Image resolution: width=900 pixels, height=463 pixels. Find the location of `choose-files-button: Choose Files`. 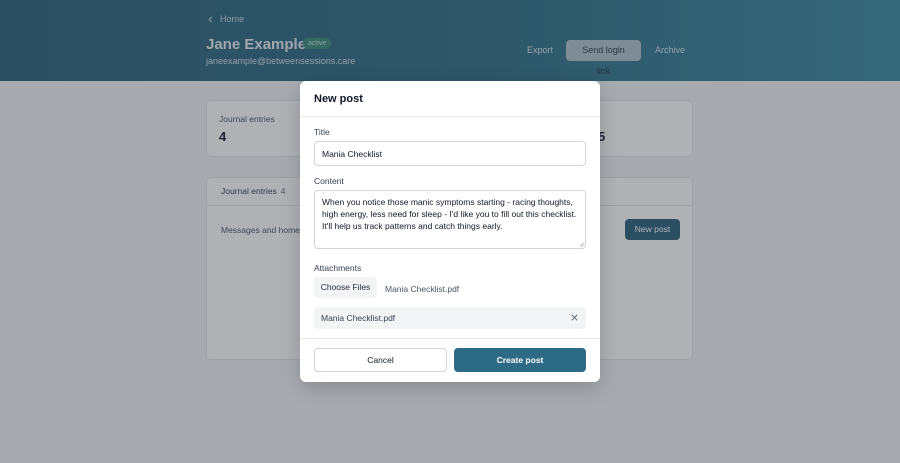

choose-files-button: Choose Files is located at coordinates (345, 287).